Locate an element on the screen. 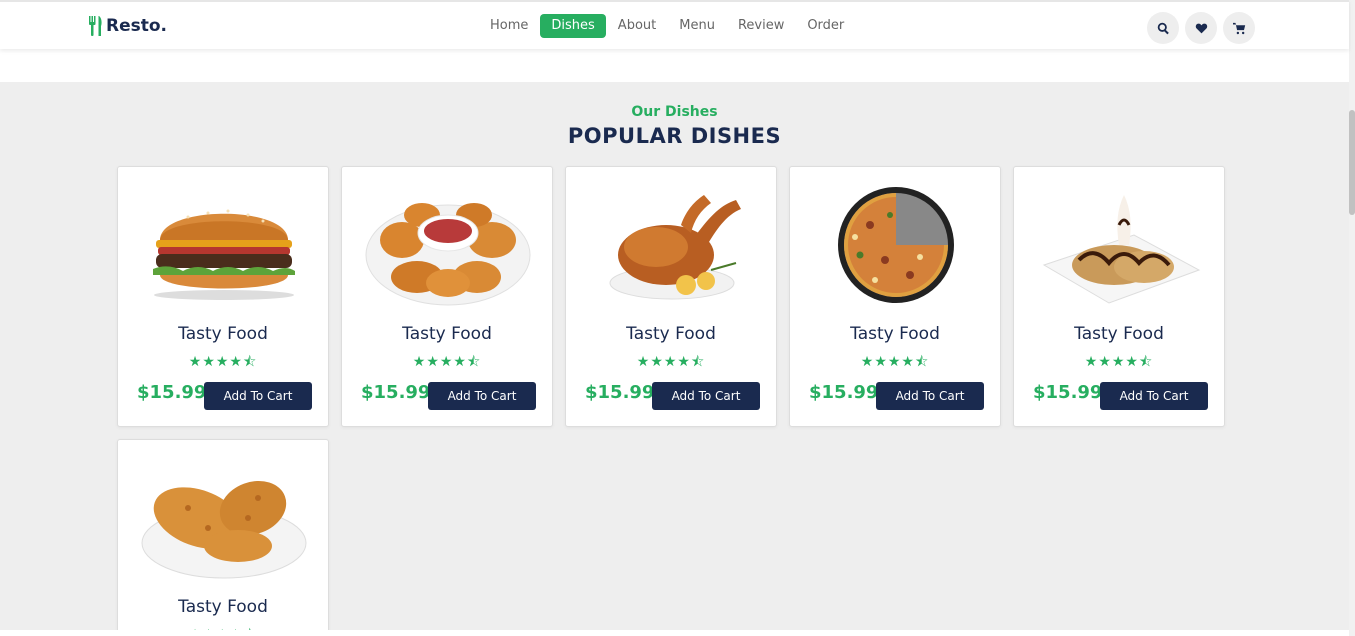 The image size is (1355, 636). nav-dishes: Dishes is located at coordinates (573, 26).